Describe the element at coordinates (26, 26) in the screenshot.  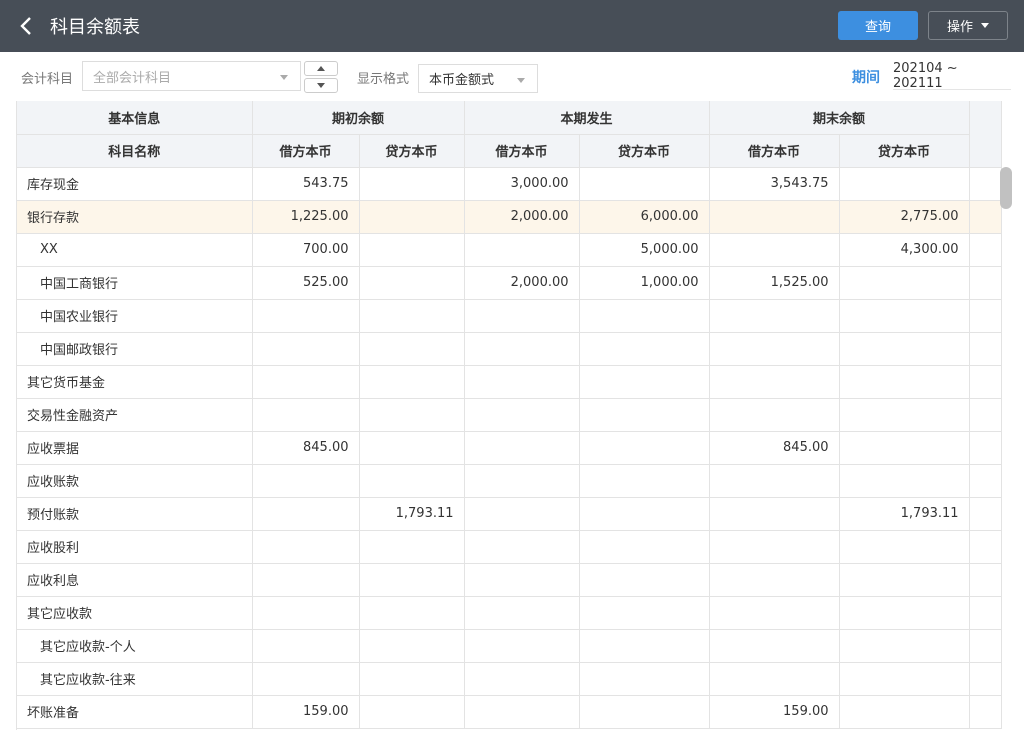
I see `back-icon` at that location.